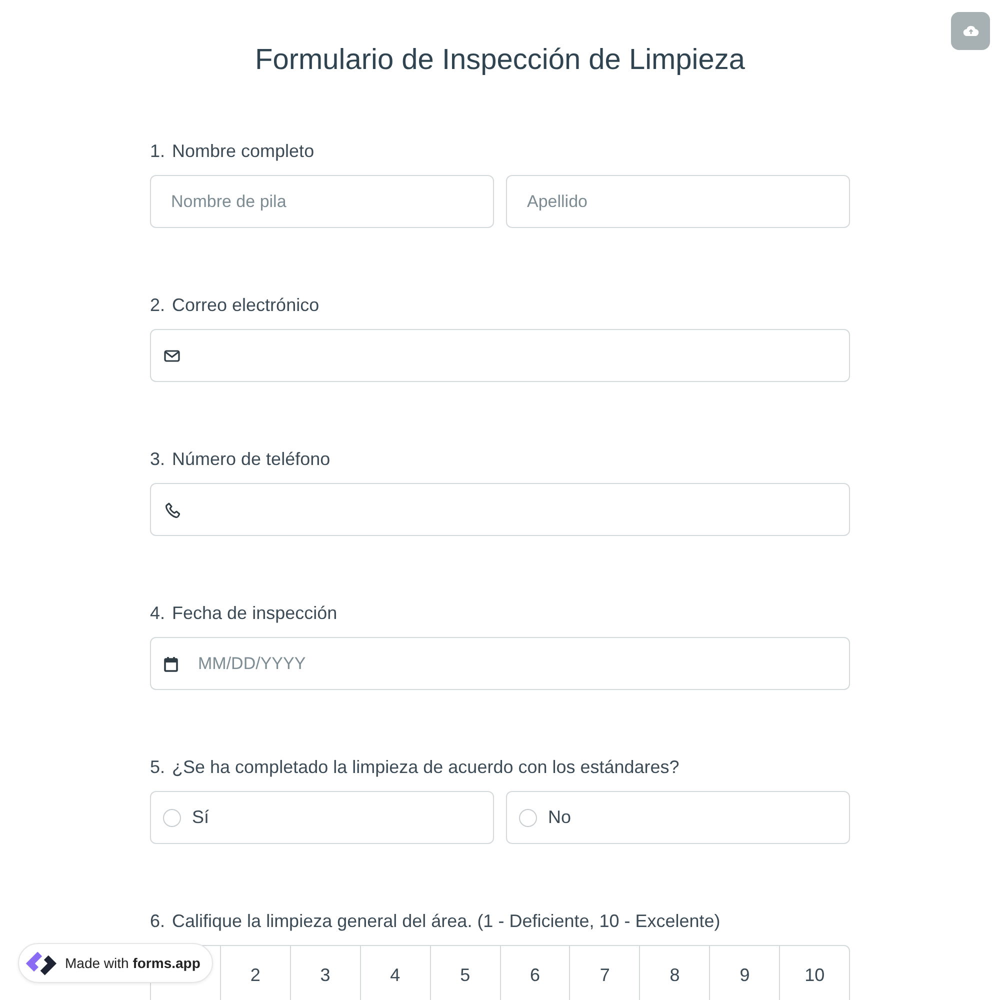 This screenshot has width=1000, height=1000. Describe the element at coordinates (322, 817) in the screenshot. I see `radio-option: Sí` at that location.